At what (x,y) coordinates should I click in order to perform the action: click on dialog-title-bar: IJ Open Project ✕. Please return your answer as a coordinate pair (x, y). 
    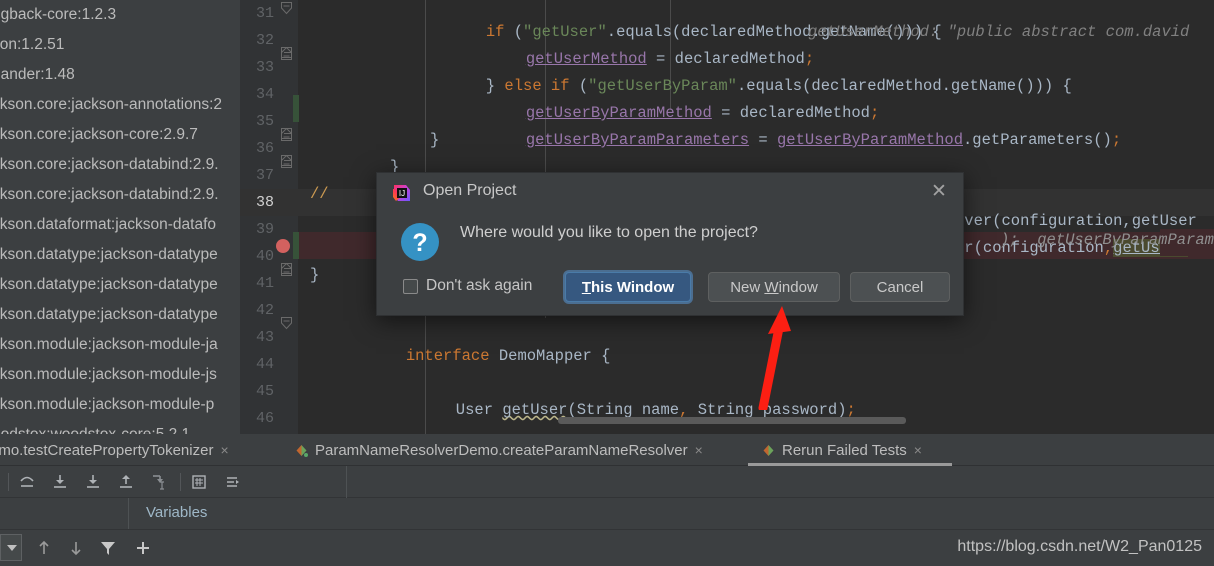
    Looking at the image, I should click on (670, 193).